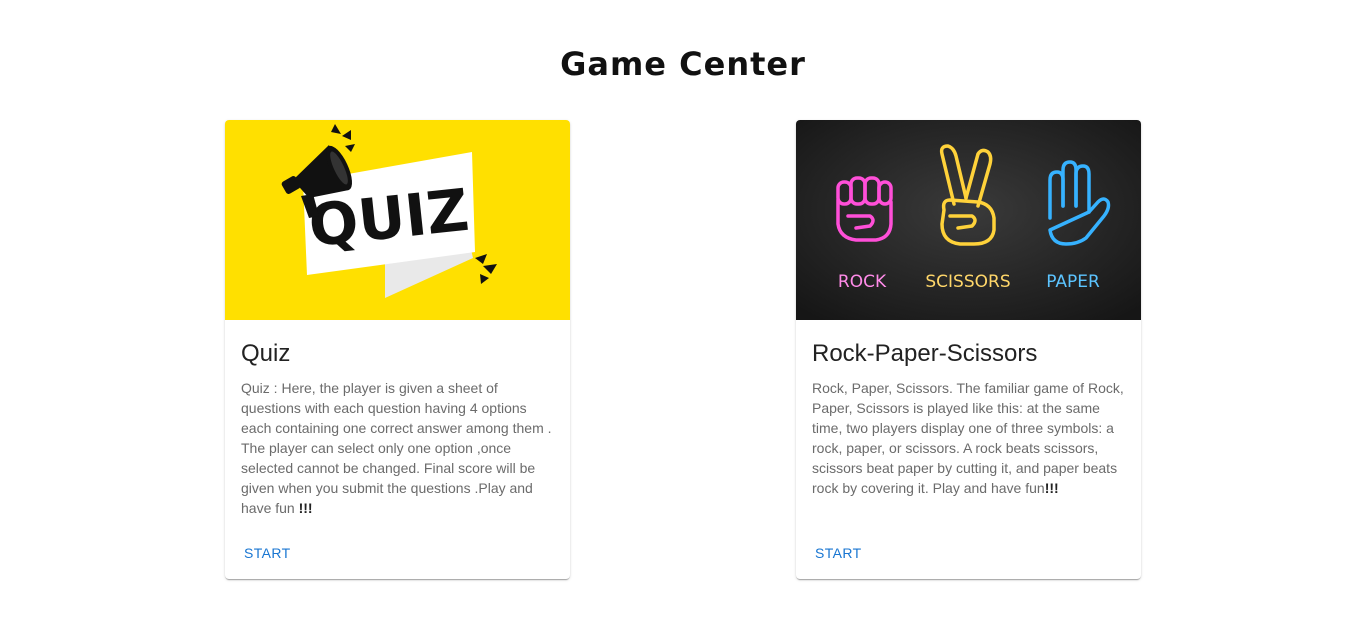  What do you see at coordinates (967, 282) in the screenshot?
I see `scissors-label: SCISSORS` at bounding box center [967, 282].